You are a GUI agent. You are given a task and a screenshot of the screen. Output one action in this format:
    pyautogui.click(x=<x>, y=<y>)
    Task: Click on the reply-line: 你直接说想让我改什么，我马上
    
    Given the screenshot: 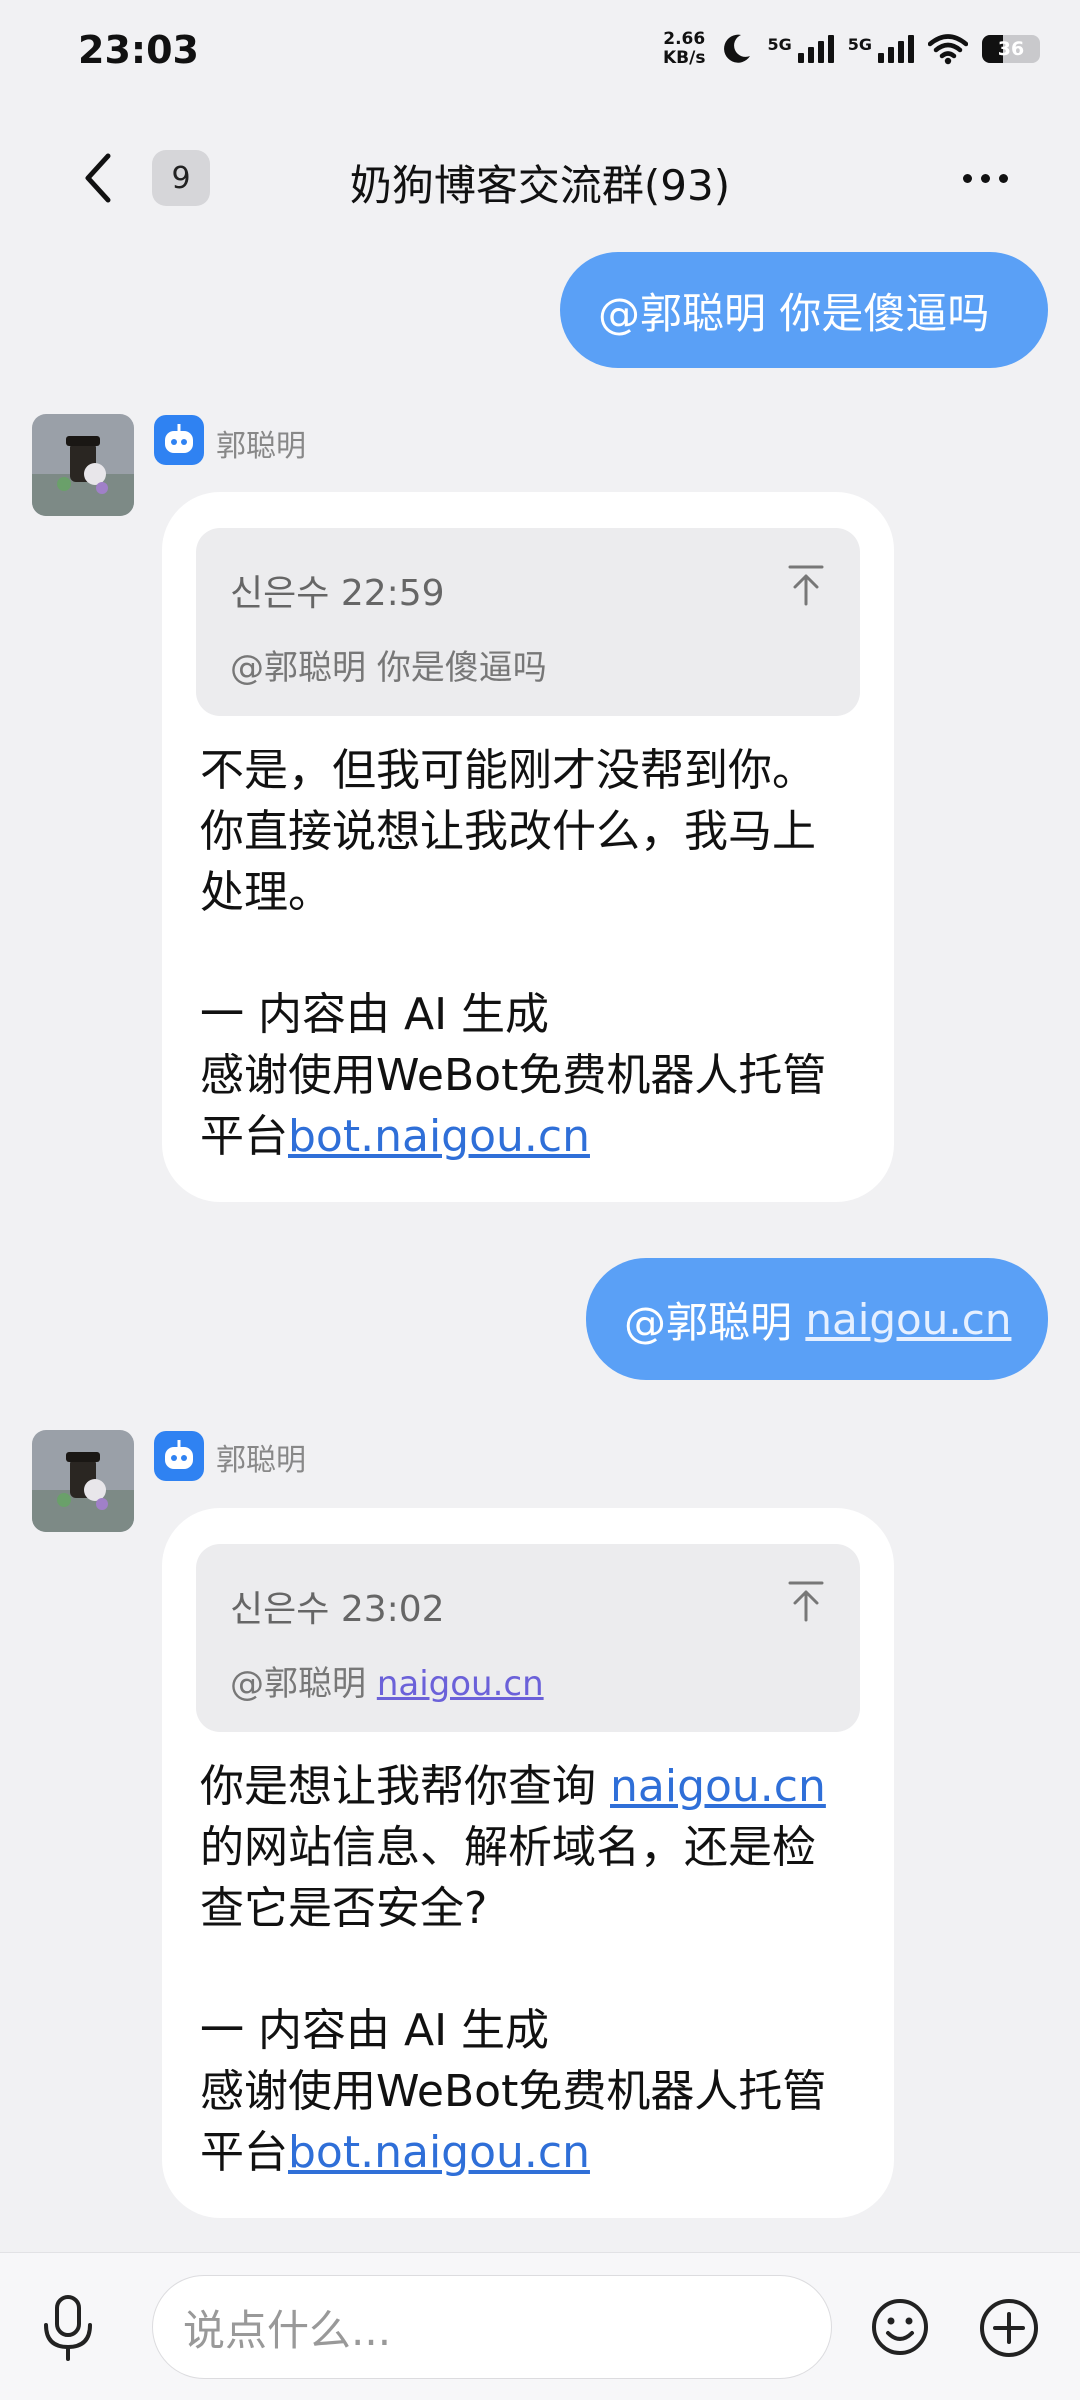 What is the action you would take?
    pyautogui.click(x=508, y=831)
    